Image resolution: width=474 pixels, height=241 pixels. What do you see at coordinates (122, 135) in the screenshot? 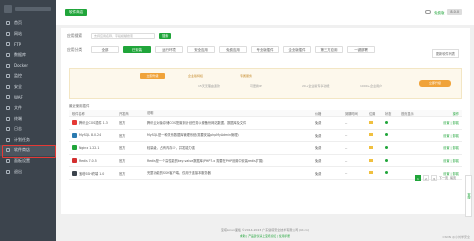
I see `app-developer: 官方` at bounding box center [122, 135].